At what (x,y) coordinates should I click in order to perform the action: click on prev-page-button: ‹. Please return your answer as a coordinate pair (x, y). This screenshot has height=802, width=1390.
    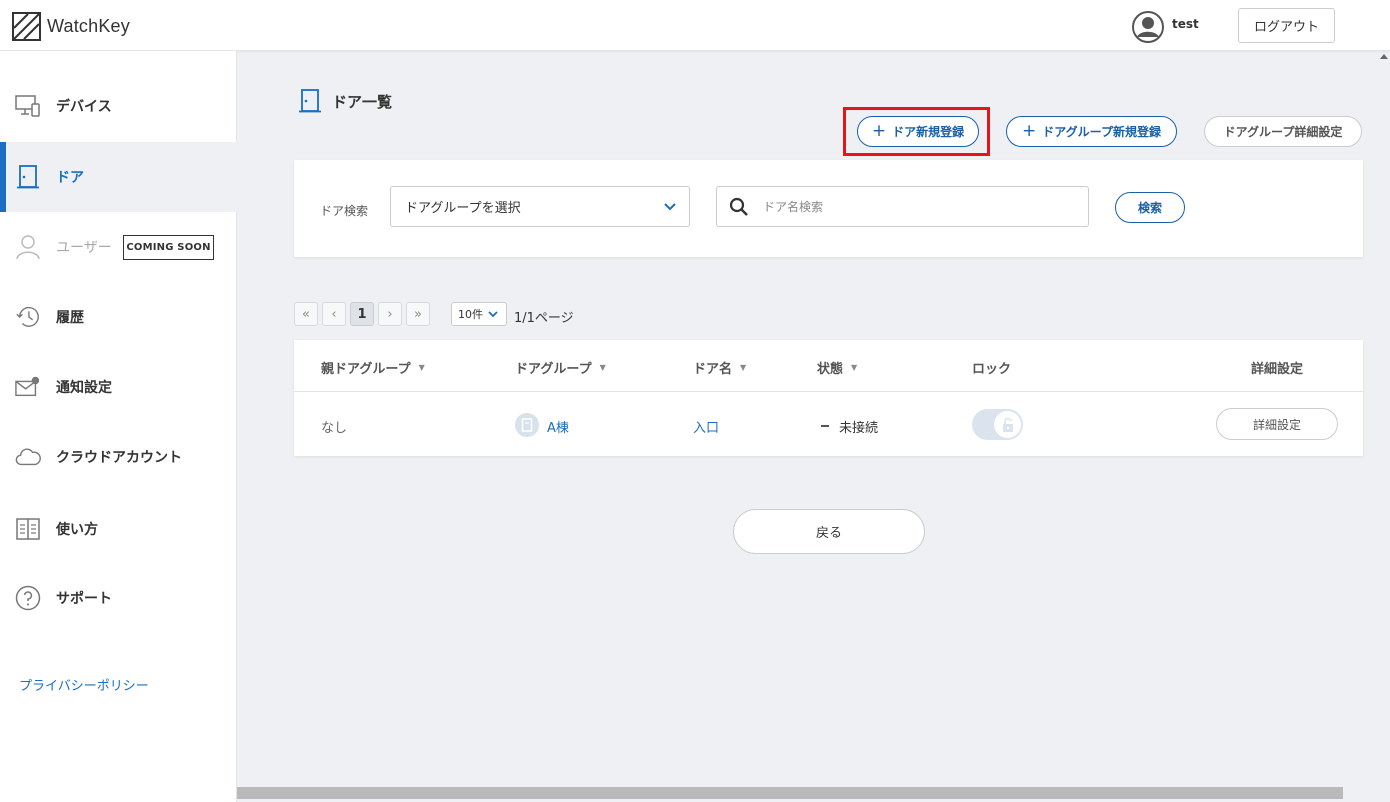
    Looking at the image, I should click on (334, 314).